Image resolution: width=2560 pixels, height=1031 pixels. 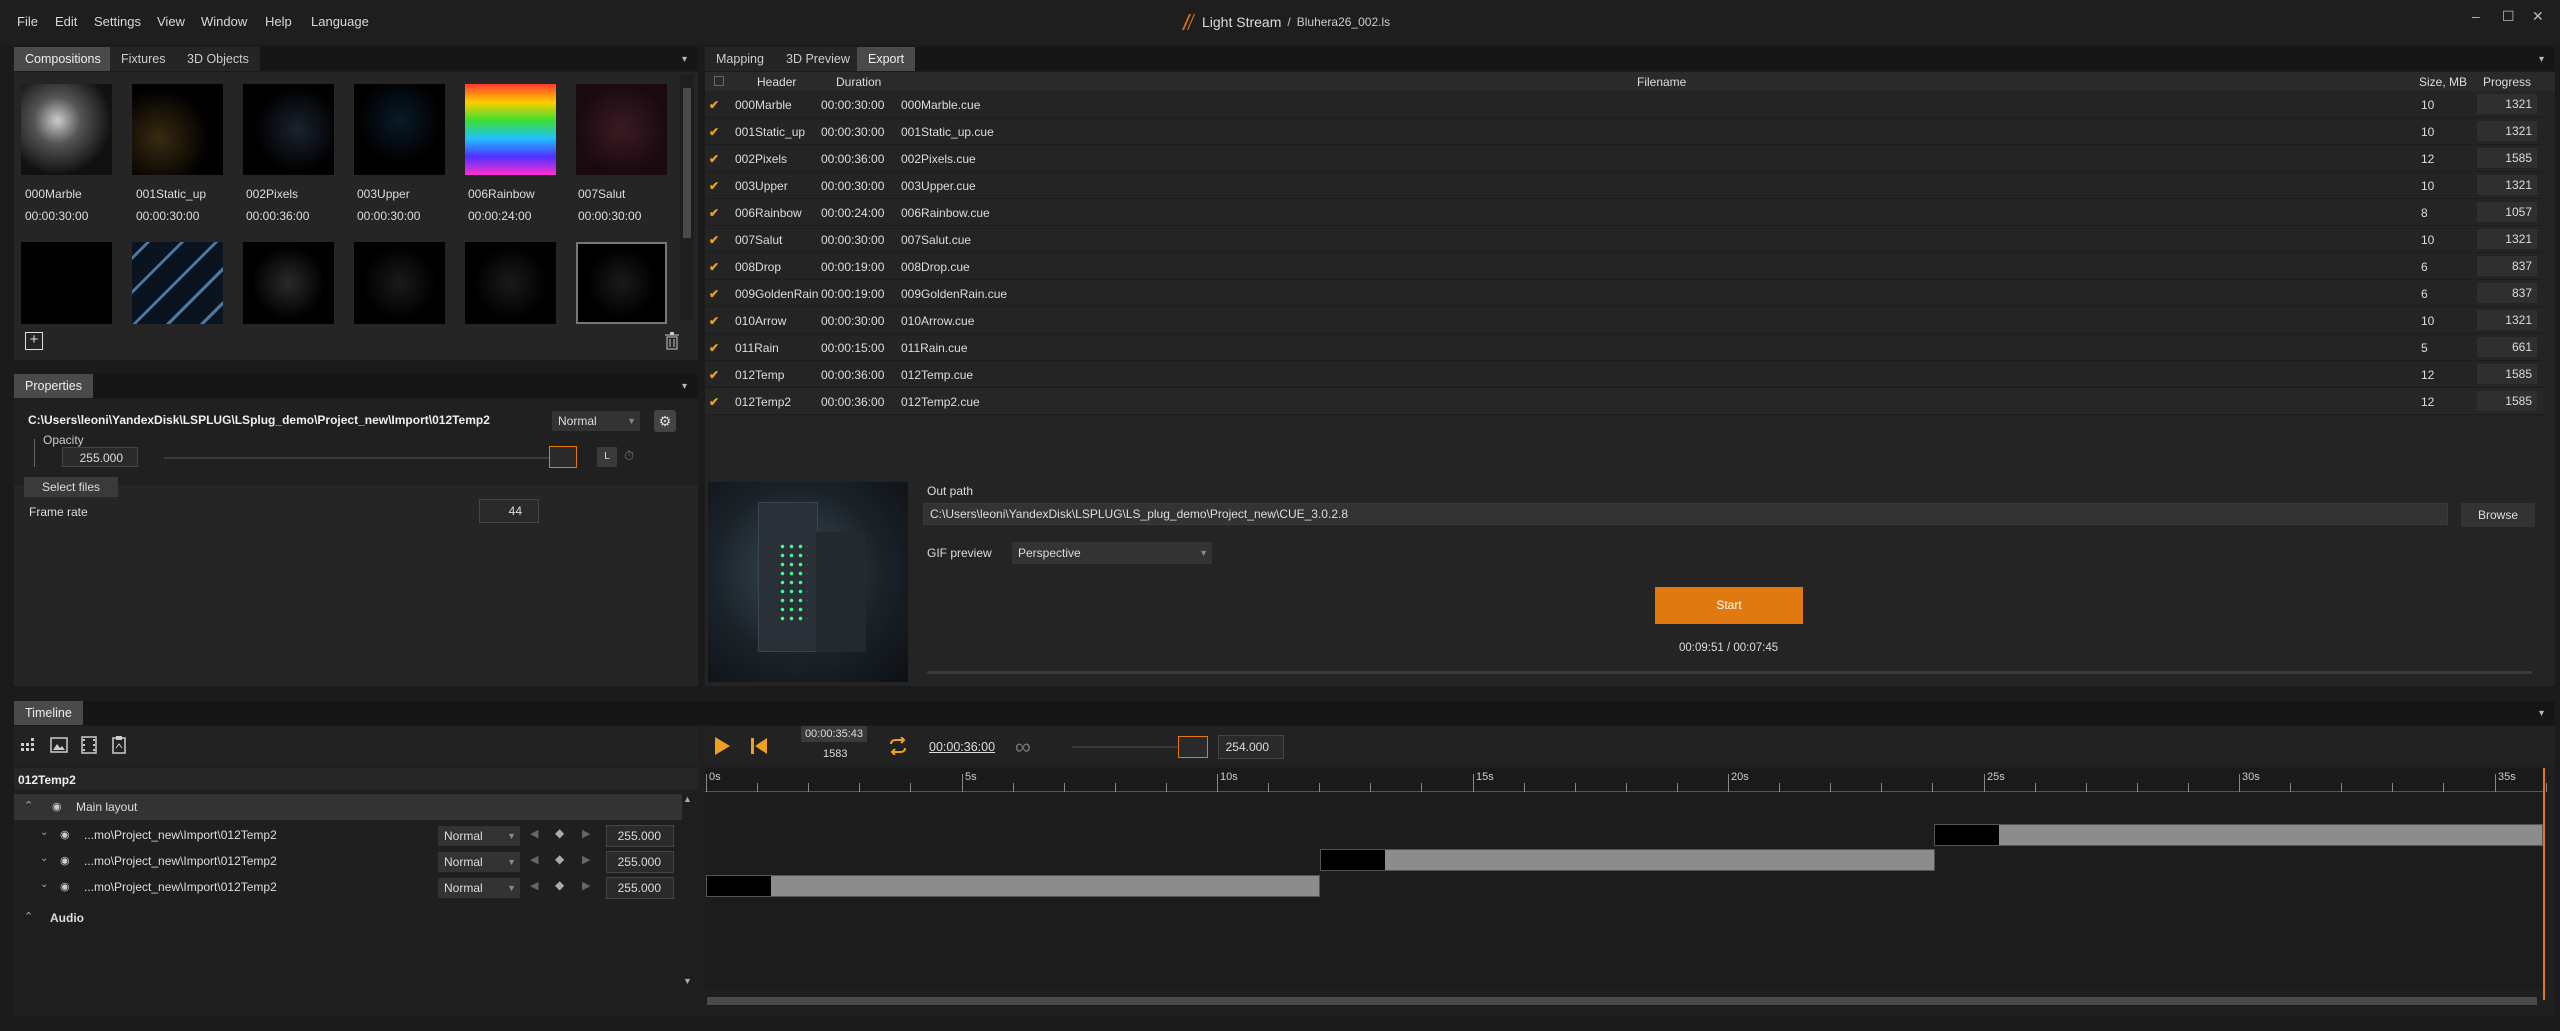 What do you see at coordinates (53, 386) in the screenshot?
I see `tab-properties: Properties` at bounding box center [53, 386].